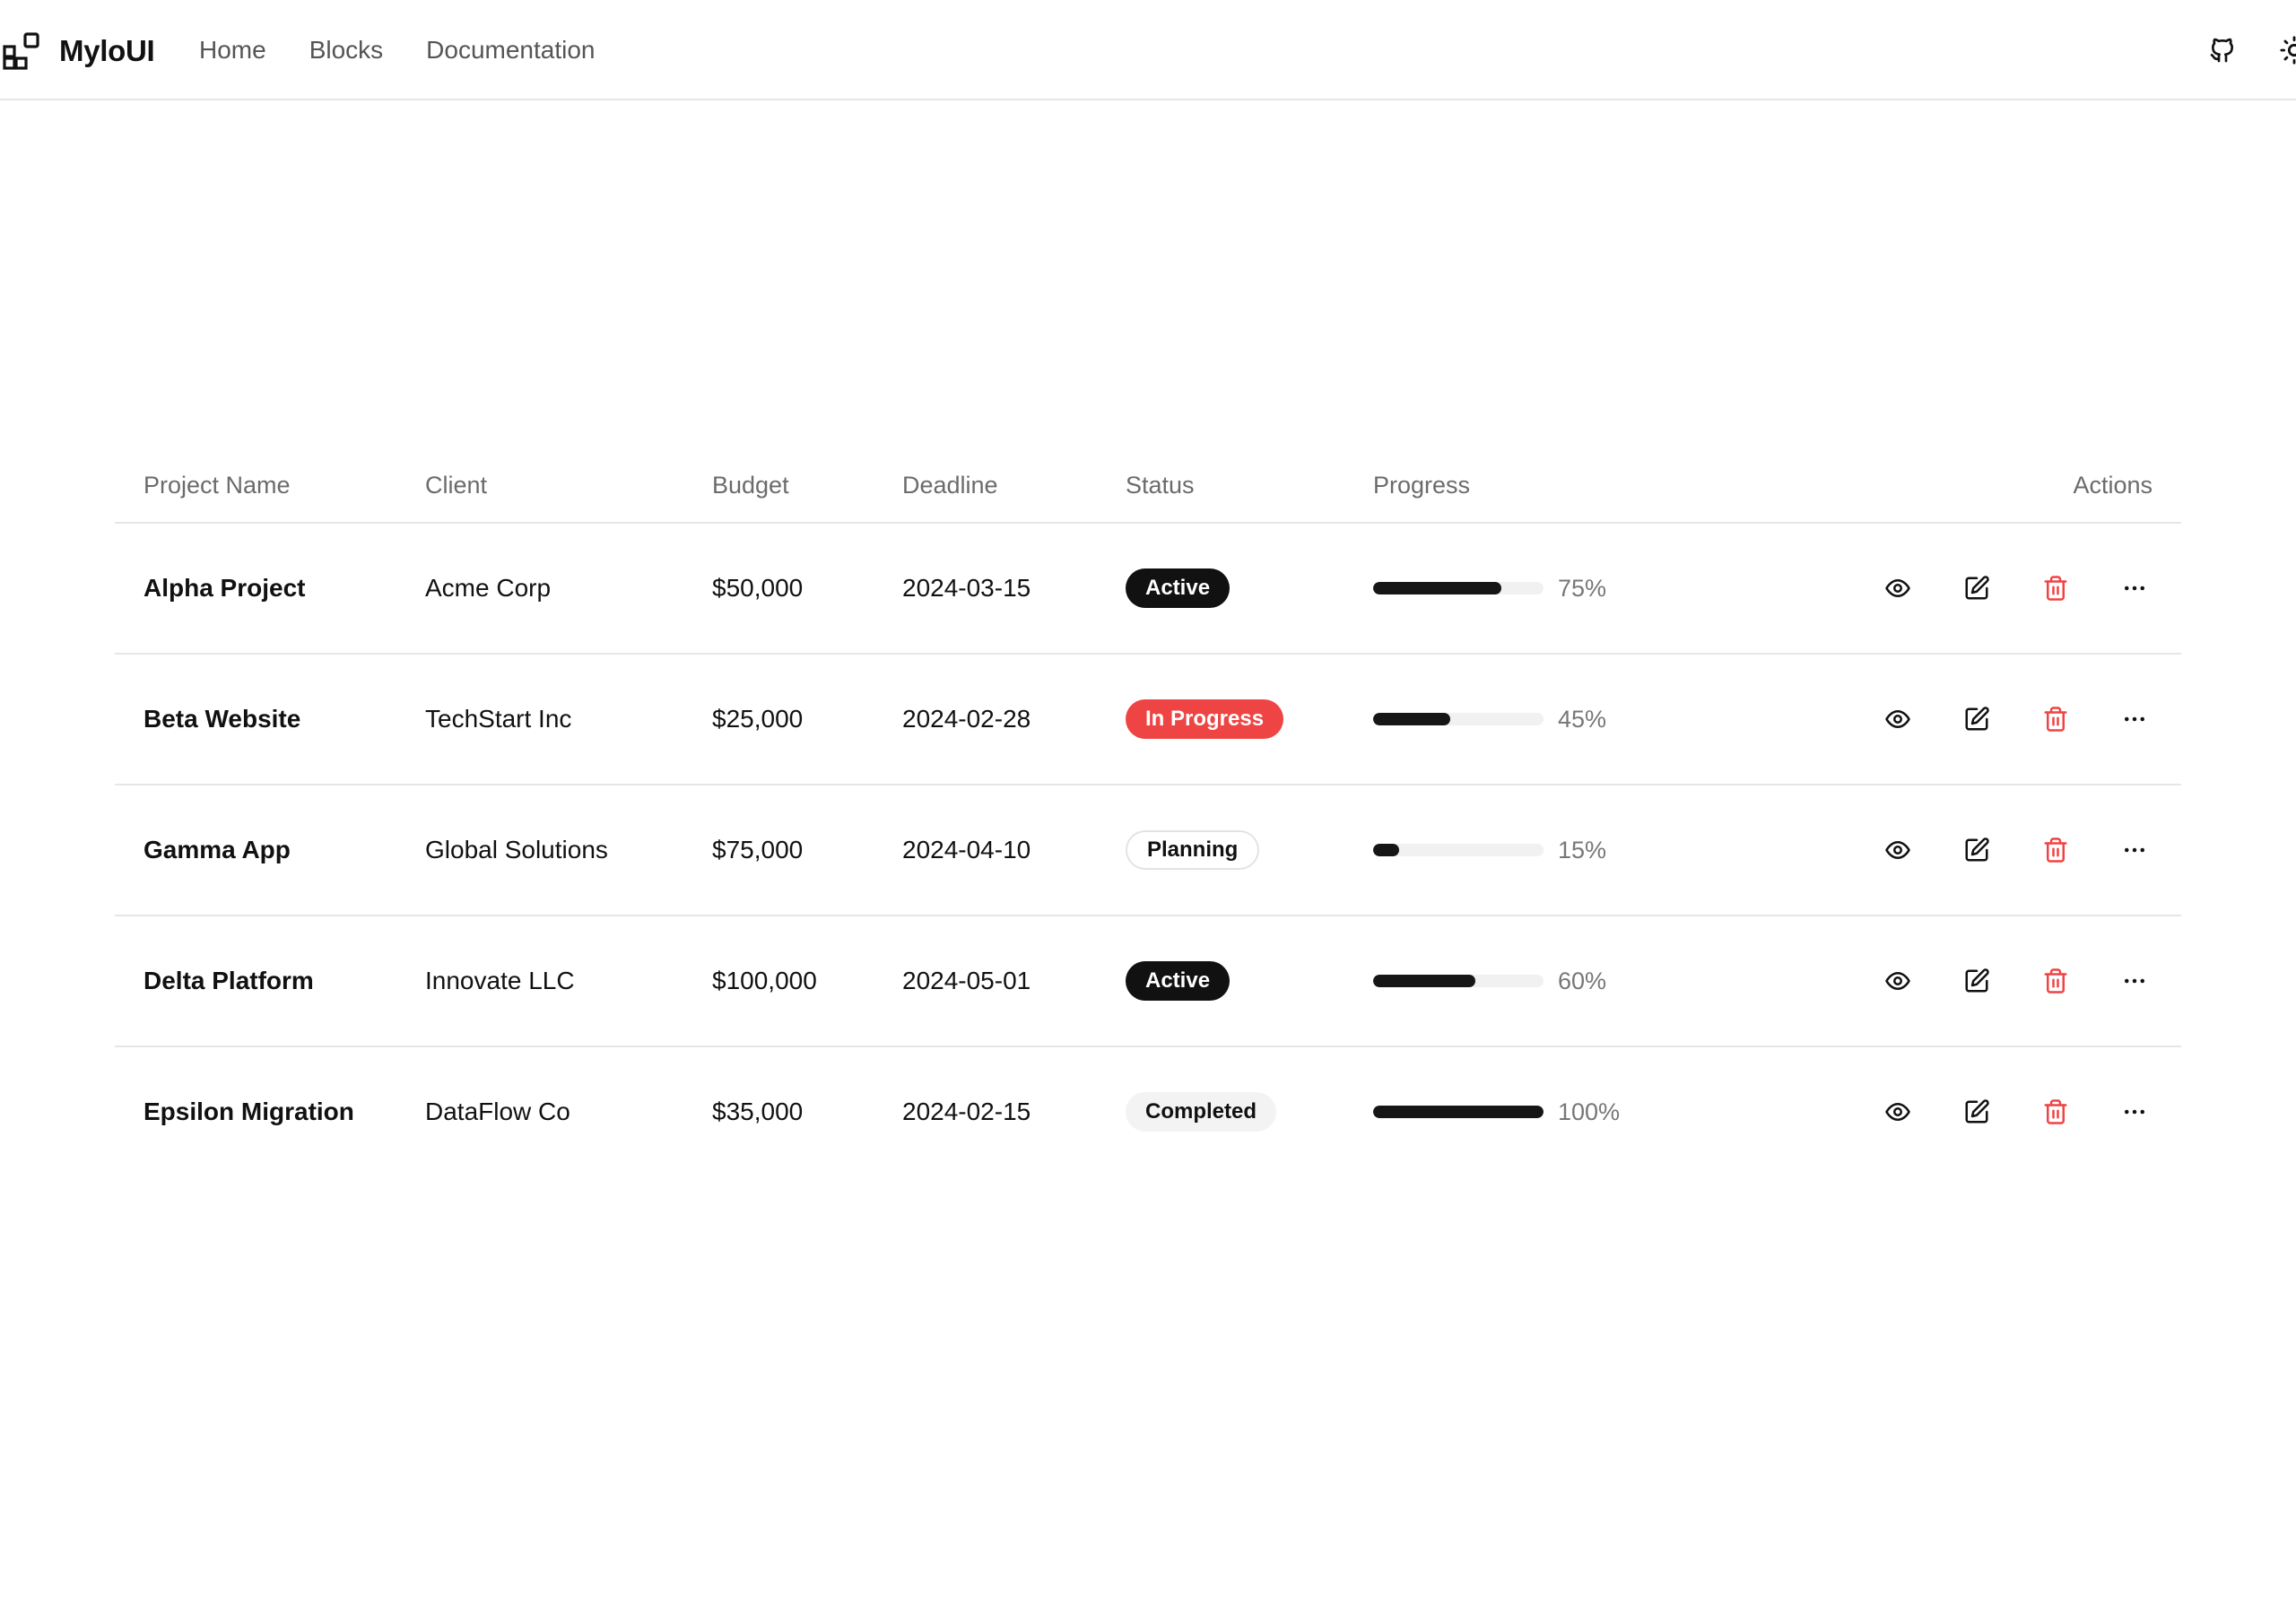  I want to click on progress-label: 15%, so click(1582, 849).